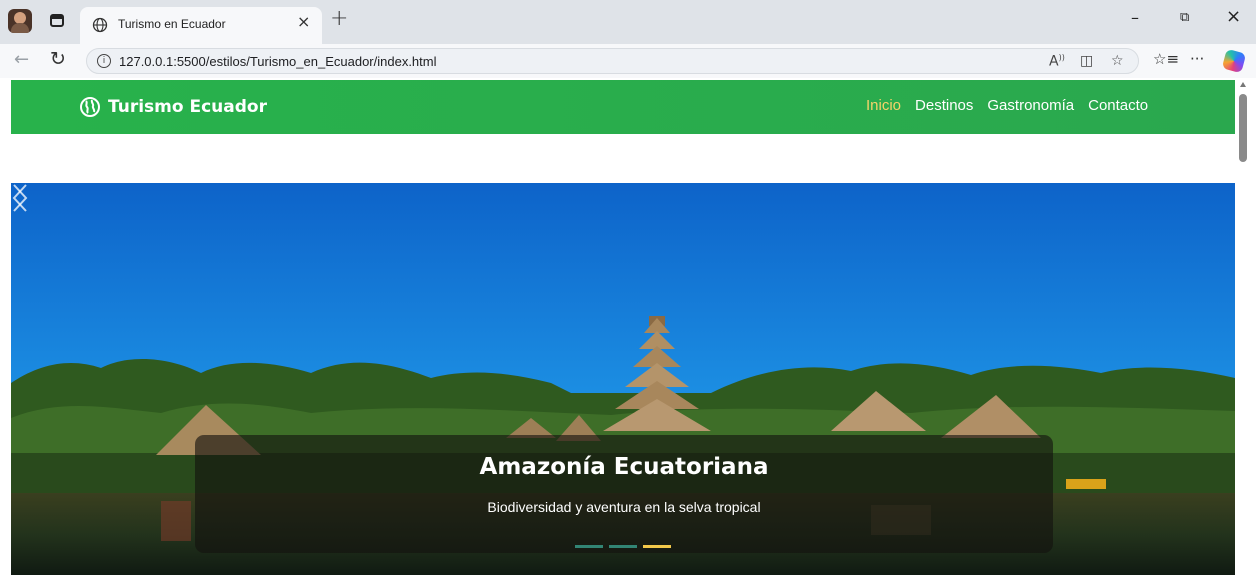 The height and width of the screenshot is (577, 1256). What do you see at coordinates (944, 105) in the screenshot?
I see `nav-link-destinos: Destinos` at bounding box center [944, 105].